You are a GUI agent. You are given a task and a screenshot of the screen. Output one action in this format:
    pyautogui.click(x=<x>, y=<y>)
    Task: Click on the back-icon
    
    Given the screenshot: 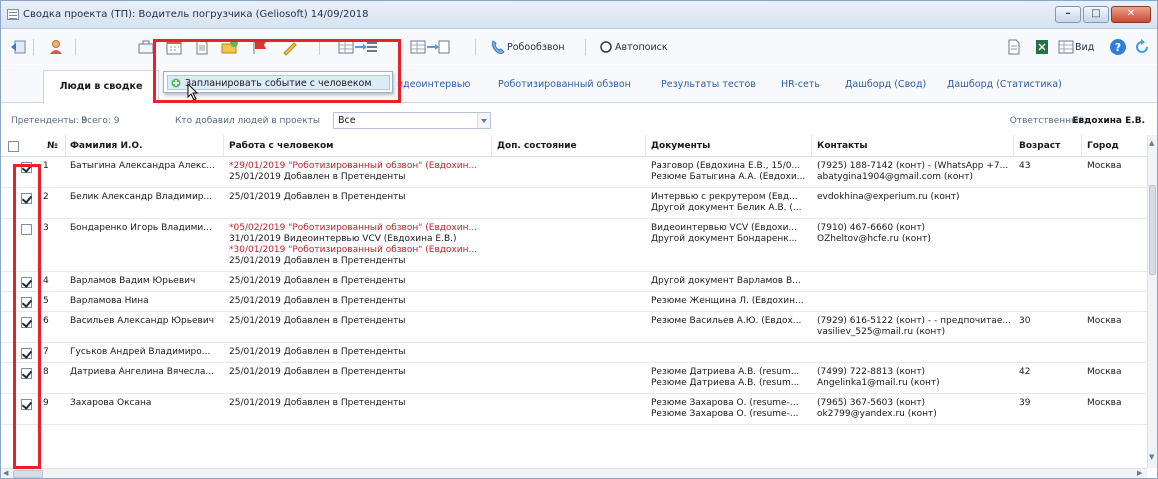 What is the action you would take?
    pyautogui.click(x=18, y=47)
    